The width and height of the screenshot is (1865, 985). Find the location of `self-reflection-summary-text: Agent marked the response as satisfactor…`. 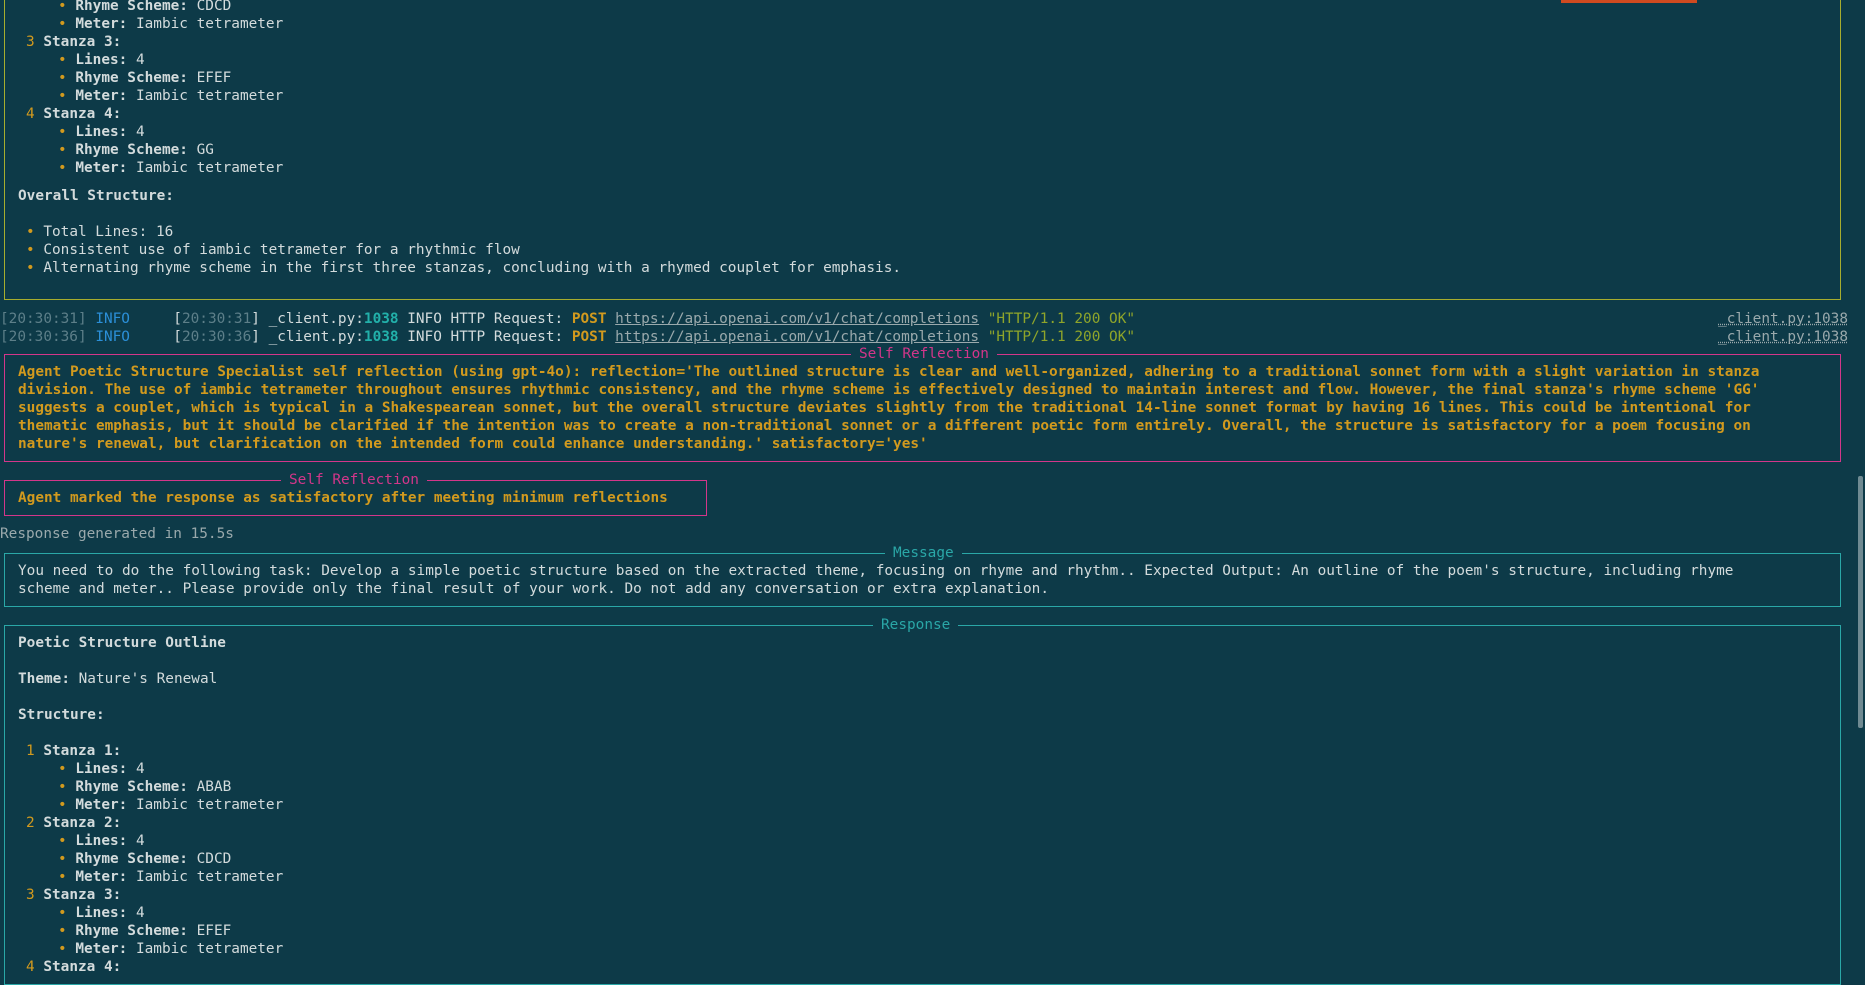

self-reflection-summary-text: Agent marked the response as satisfactor… is located at coordinates (343, 498).